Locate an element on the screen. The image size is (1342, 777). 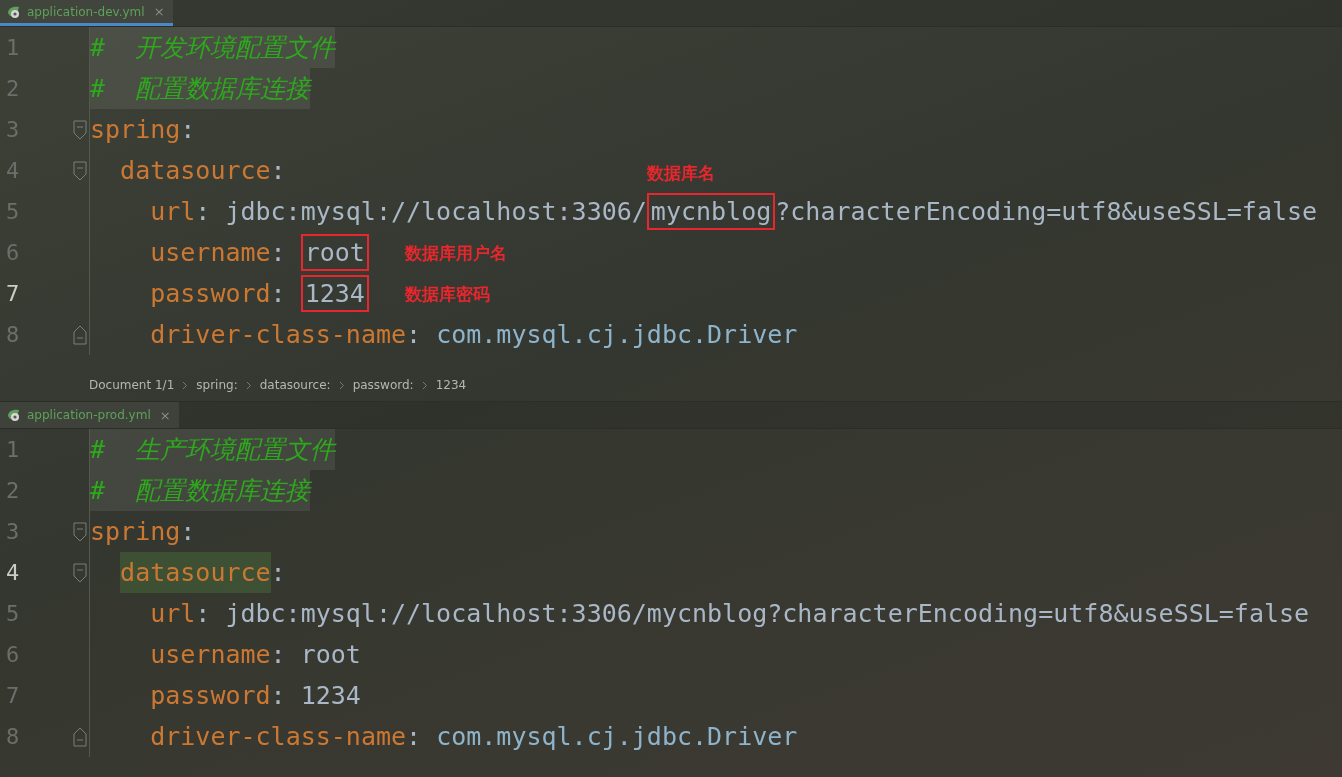
breadcrumb-item: 1234 is located at coordinates (451, 385).